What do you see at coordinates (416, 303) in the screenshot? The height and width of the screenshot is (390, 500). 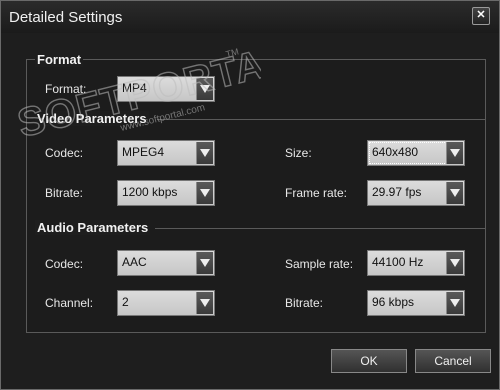 I see `audio-bitrate-select: 96 kbps` at bounding box center [416, 303].